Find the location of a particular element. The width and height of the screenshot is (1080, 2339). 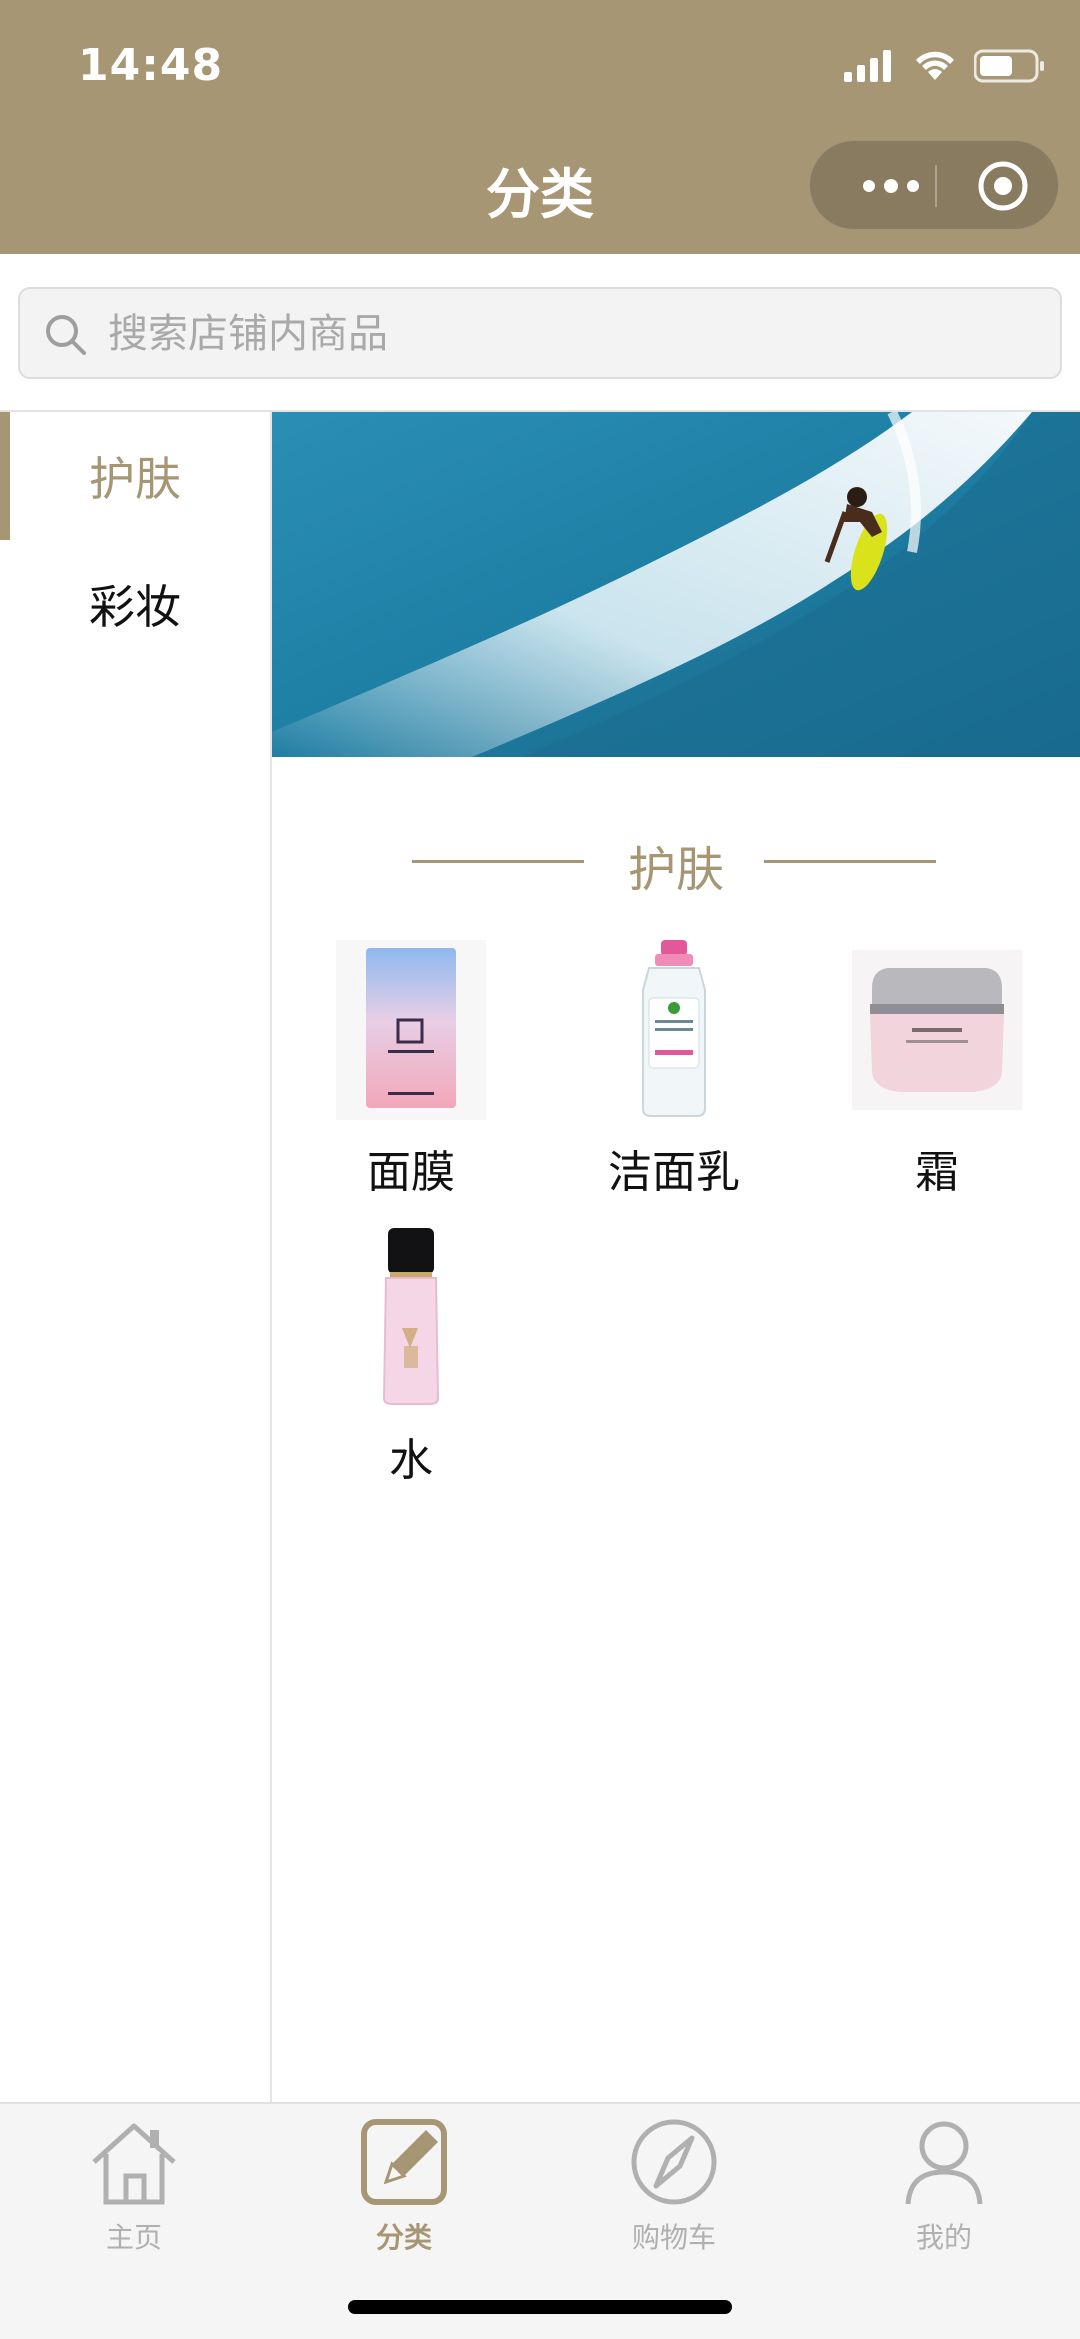

user-icon is located at coordinates (944, 2163).